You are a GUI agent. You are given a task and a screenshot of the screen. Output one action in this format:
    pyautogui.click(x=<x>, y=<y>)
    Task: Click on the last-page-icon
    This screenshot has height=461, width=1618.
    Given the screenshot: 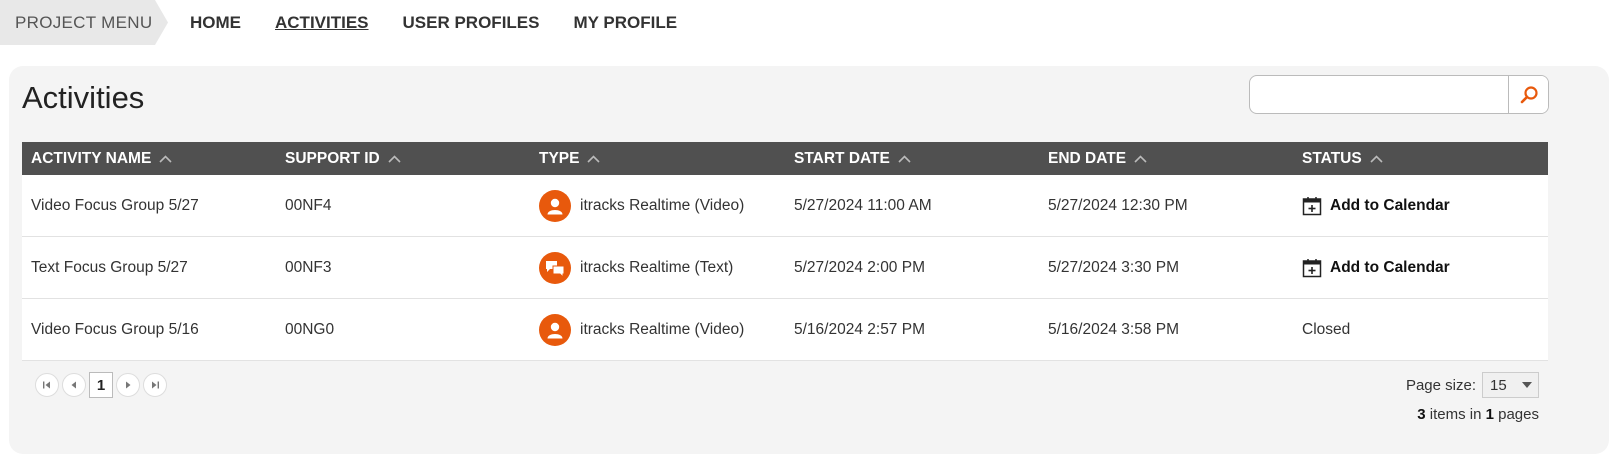 What is the action you would take?
    pyautogui.click(x=155, y=385)
    